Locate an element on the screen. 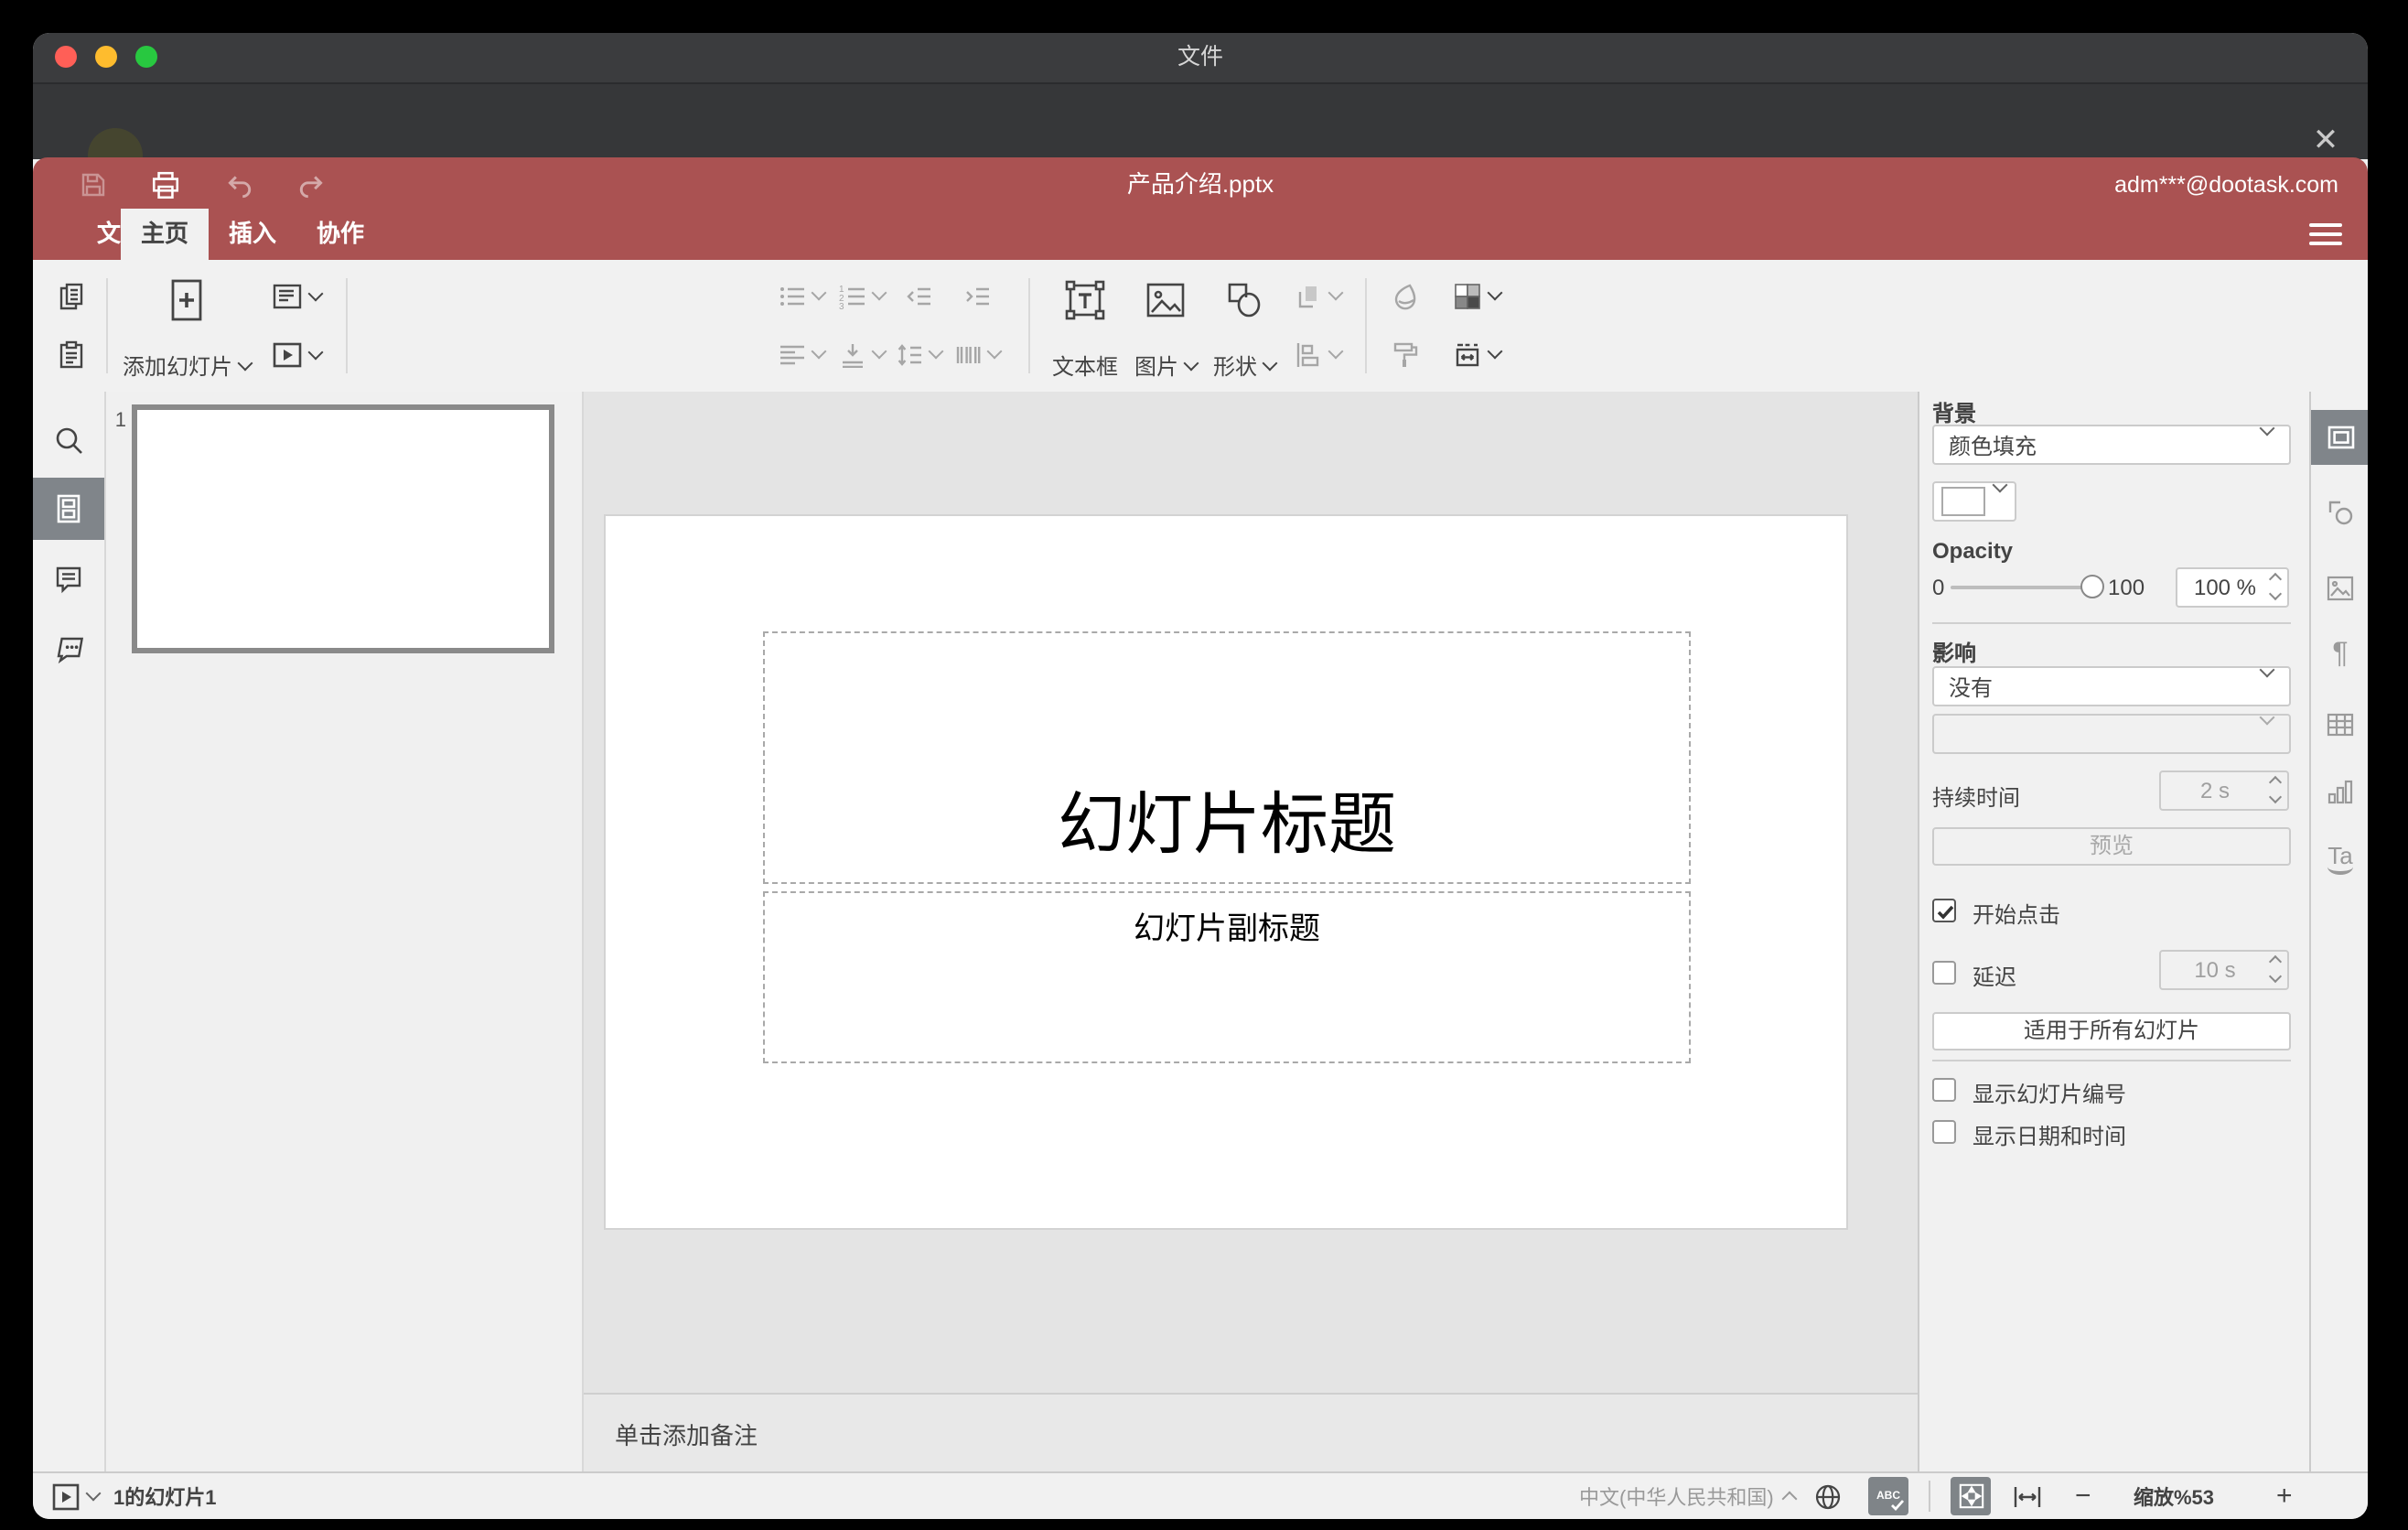 The height and width of the screenshot is (1530, 2408). insert-image-button: 图片 is located at coordinates (1166, 366).